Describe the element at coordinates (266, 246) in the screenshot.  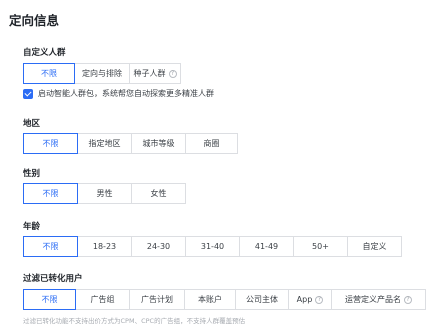
I see `age-option-41-49: 41-49` at that location.